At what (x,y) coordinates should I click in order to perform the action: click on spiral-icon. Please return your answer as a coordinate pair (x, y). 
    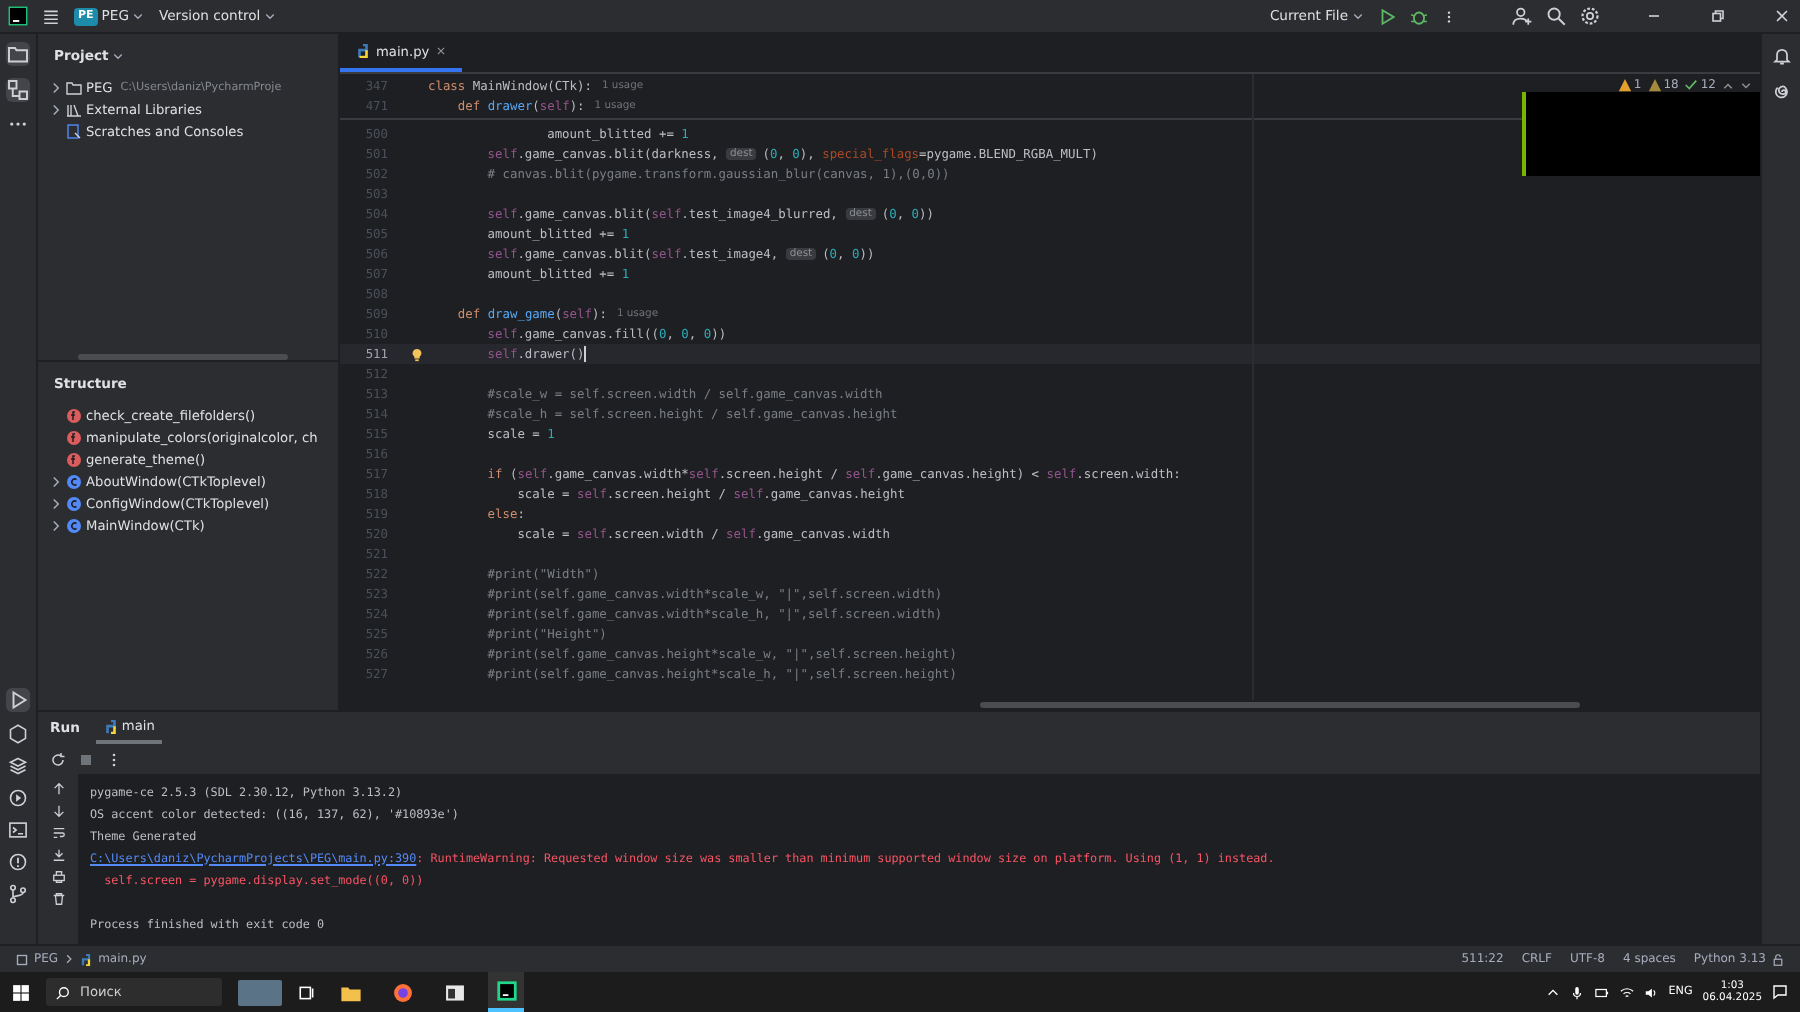
    Looking at the image, I should click on (1781, 92).